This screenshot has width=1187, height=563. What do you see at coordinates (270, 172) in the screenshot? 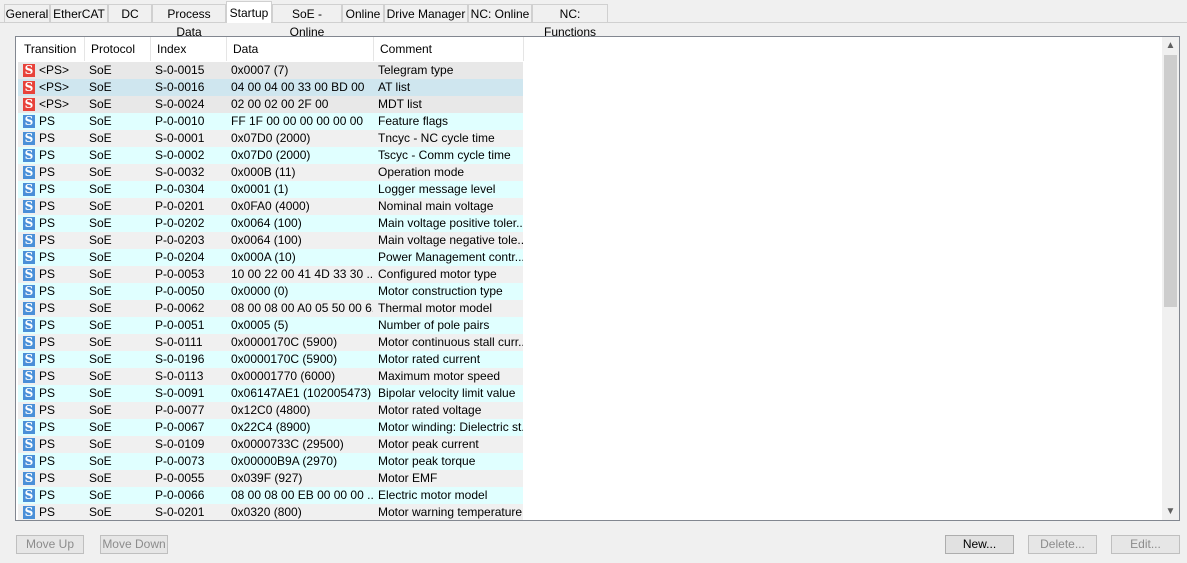
I see `table-row: S PS SoE S-0-0032 0x000B (11) Operation mode` at bounding box center [270, 172].